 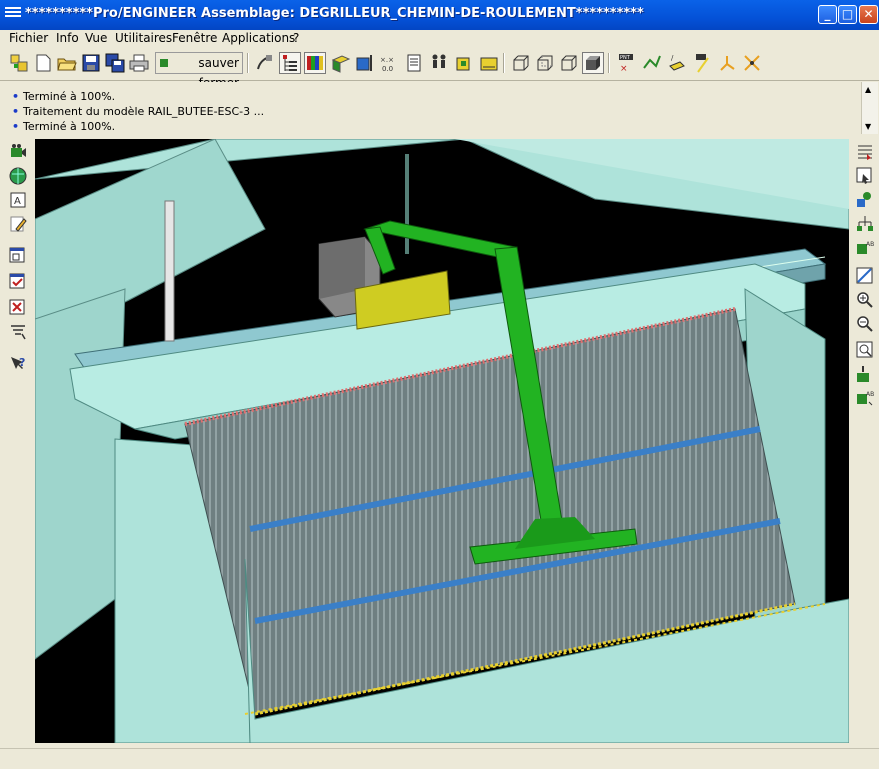 I want to click on close-window-icon, so click(x=18, y=308).